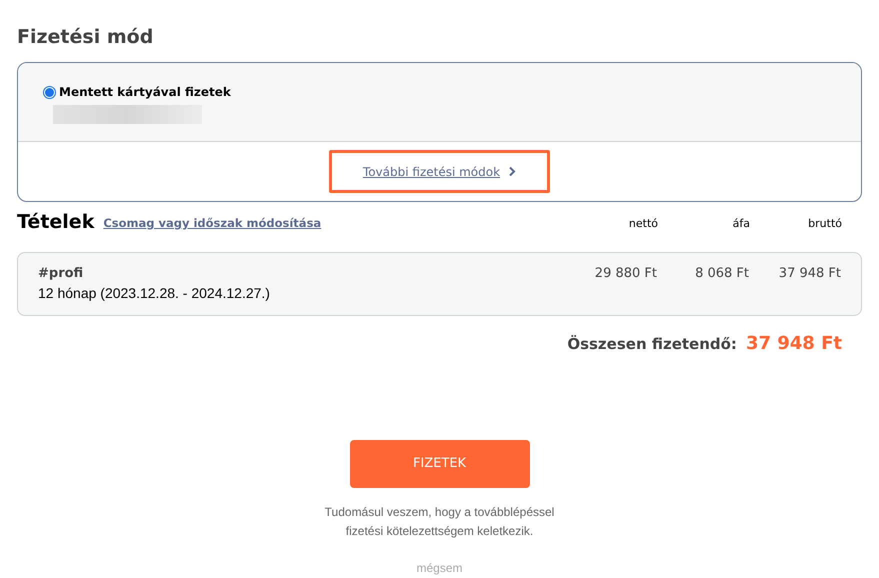 This screenshot has height=578, width=879. I want to click on price-cell-text: 8 068 Ft, so click(721, 274).